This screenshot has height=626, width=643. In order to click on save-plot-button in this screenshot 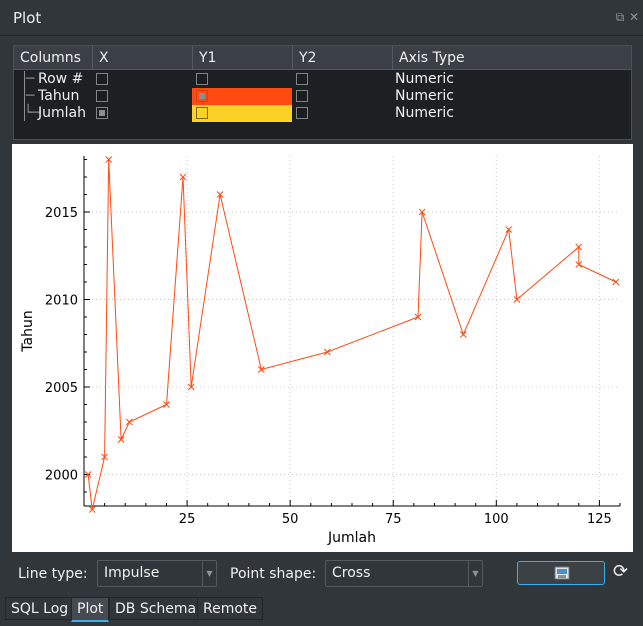, I will do `click(561, 573)`.